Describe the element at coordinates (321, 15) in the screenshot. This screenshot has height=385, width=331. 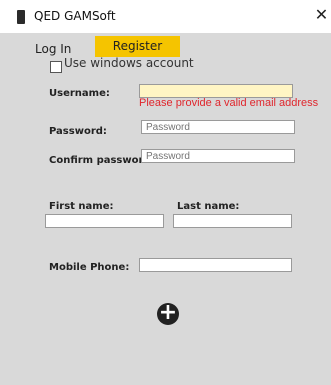
I see `close-button: ✕` at that location.